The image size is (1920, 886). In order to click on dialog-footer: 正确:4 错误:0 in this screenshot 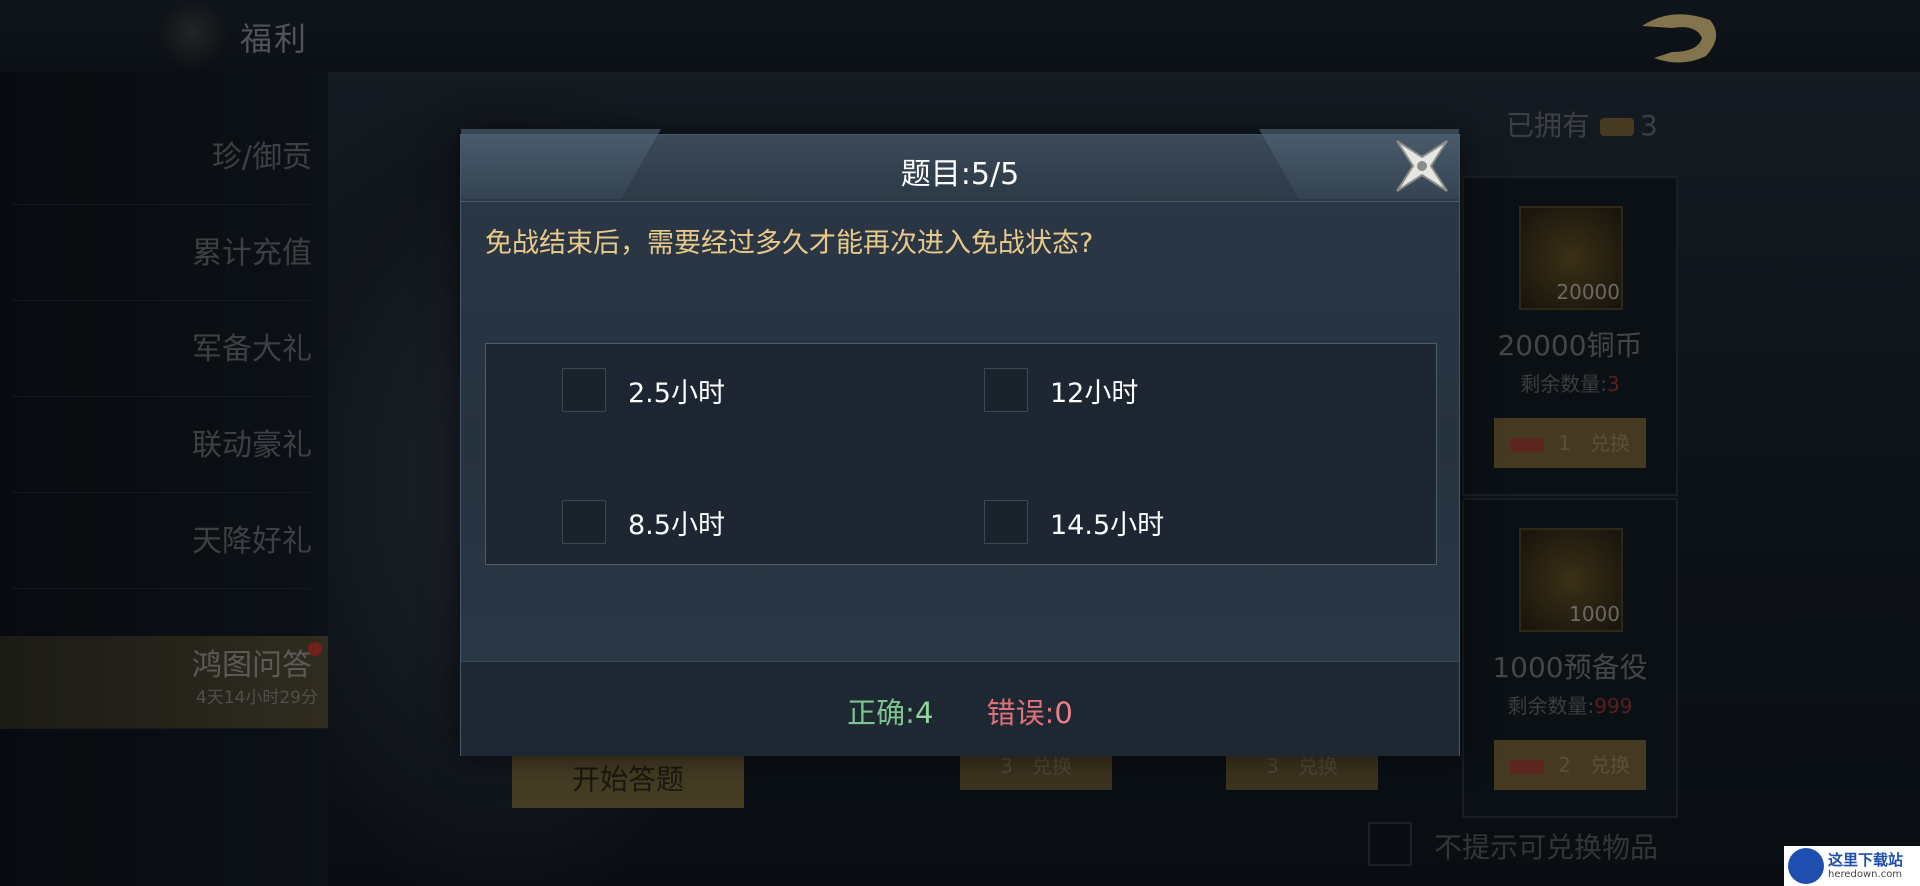, I will do `click(960, 708)`.